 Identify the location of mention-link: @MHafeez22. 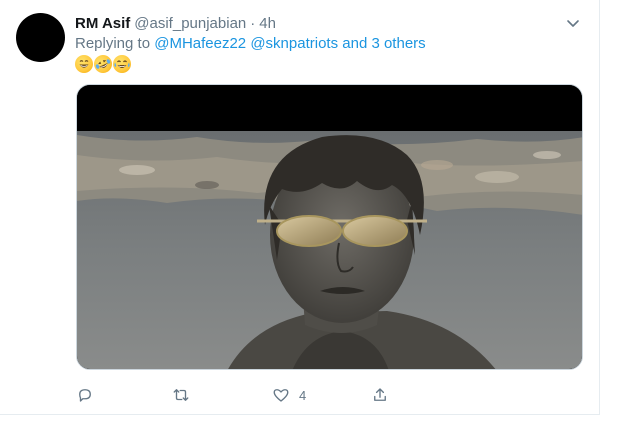
(200, 43).